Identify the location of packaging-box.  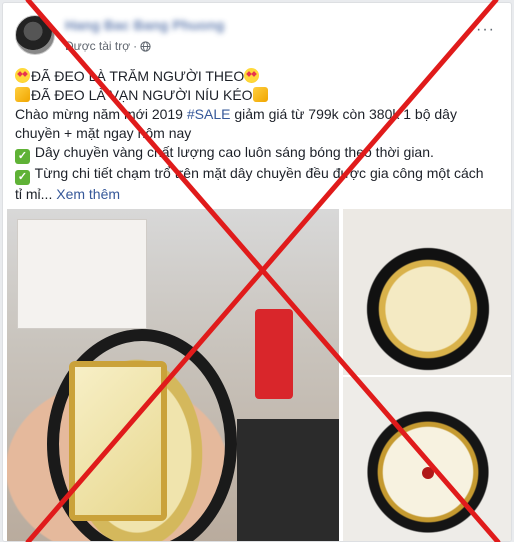
(82, 274).